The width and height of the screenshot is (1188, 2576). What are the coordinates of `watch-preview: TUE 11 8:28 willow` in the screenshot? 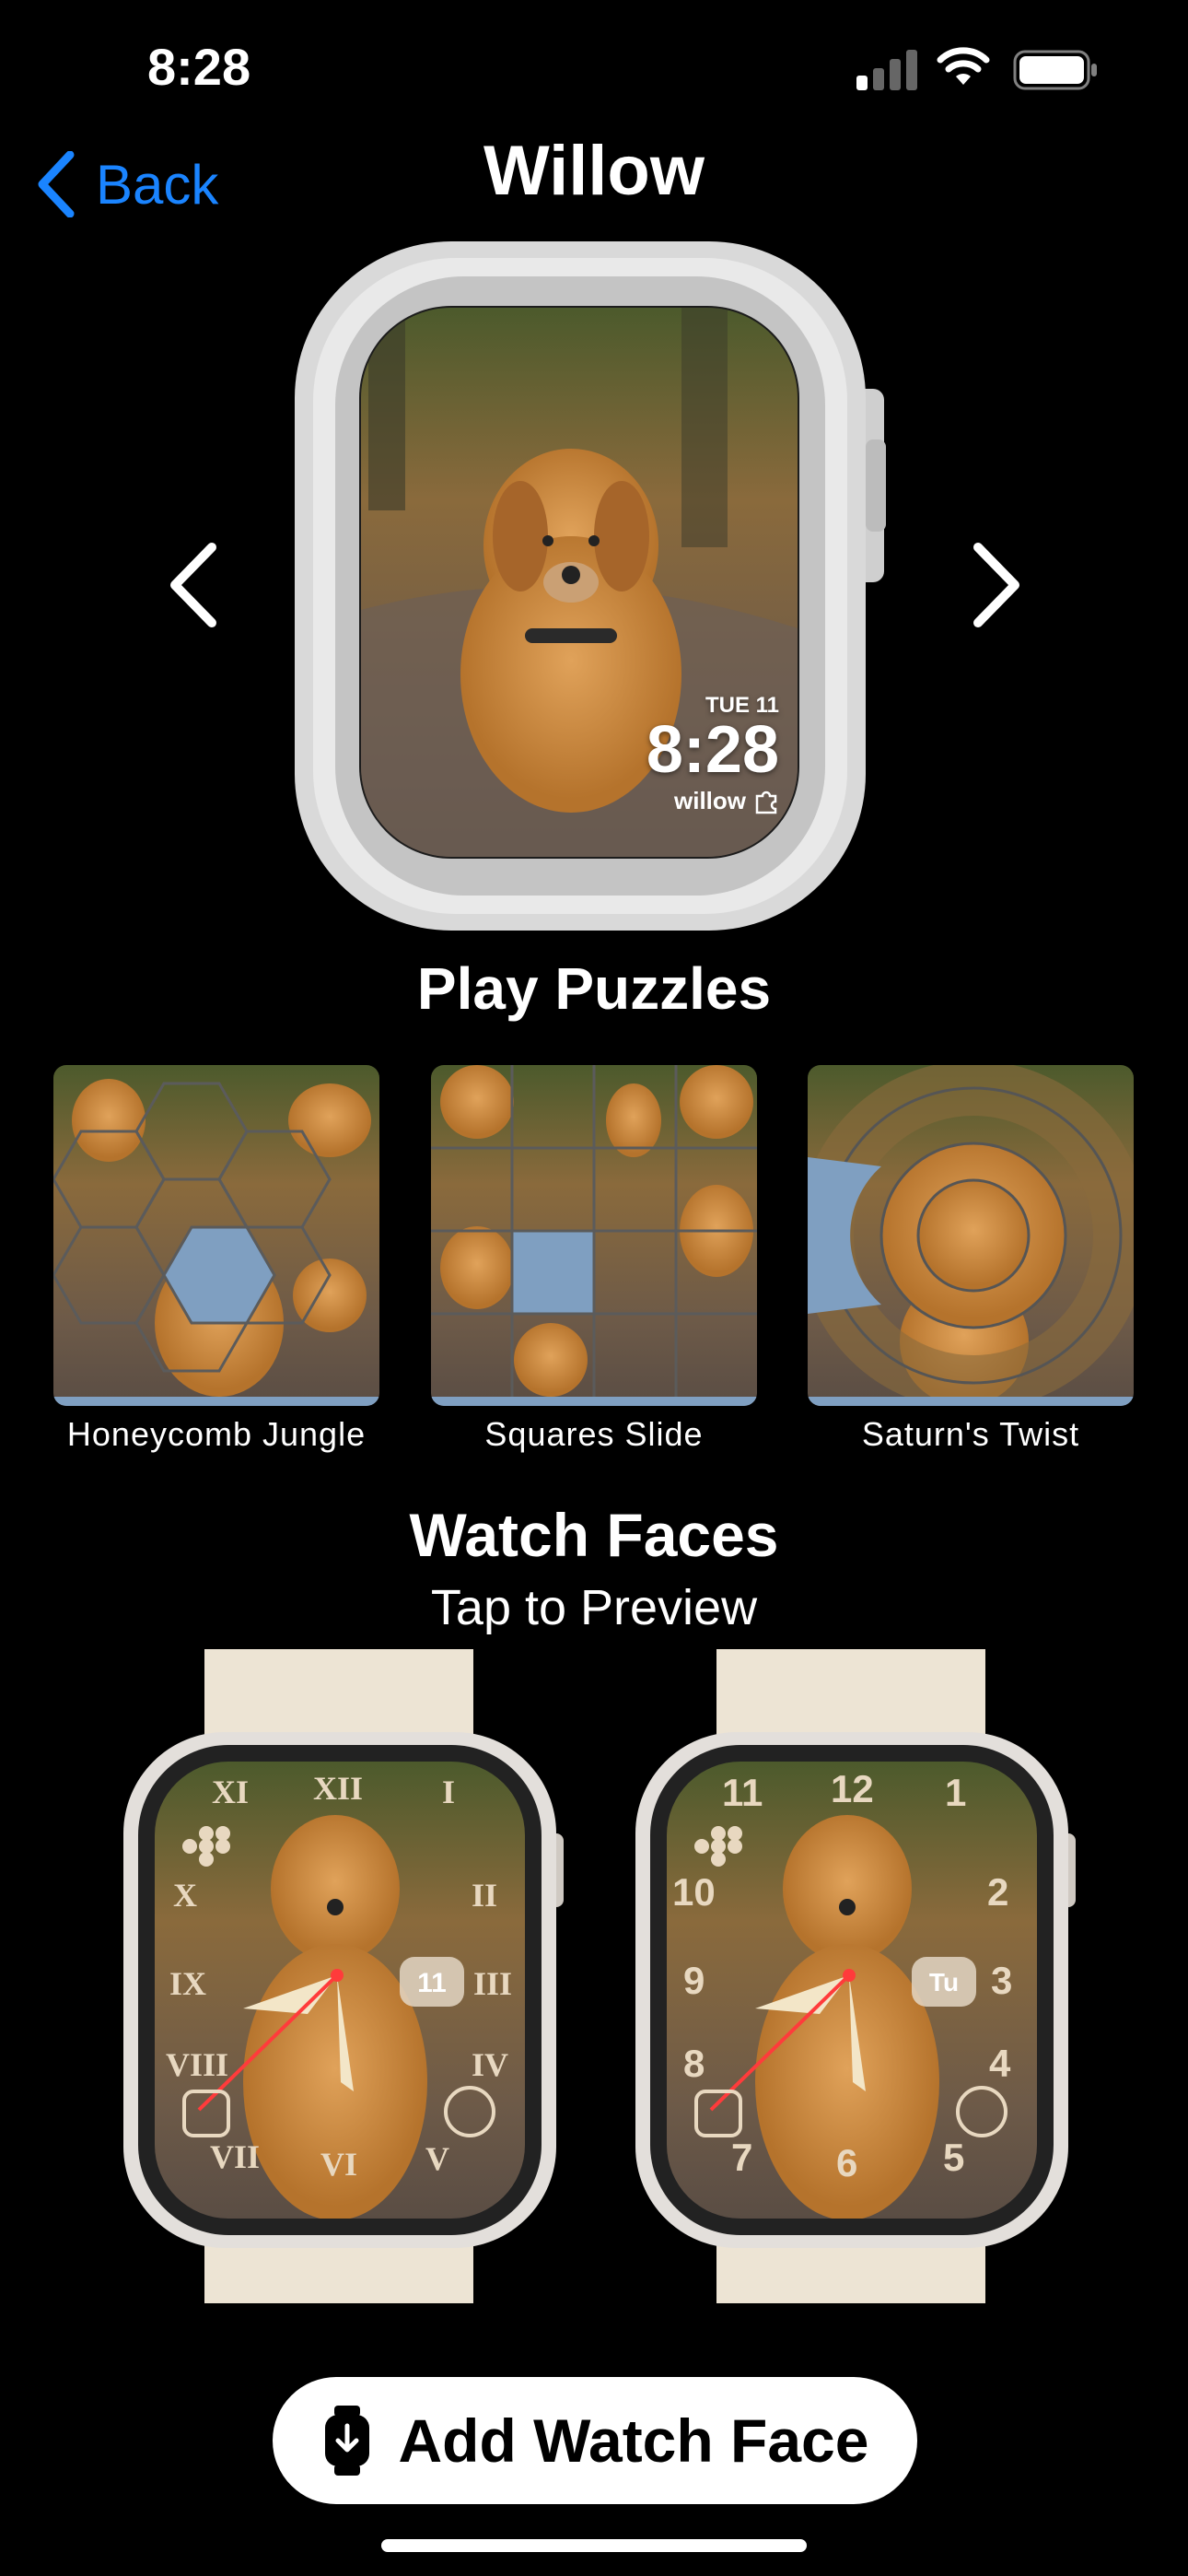 It's located at (594, 586).